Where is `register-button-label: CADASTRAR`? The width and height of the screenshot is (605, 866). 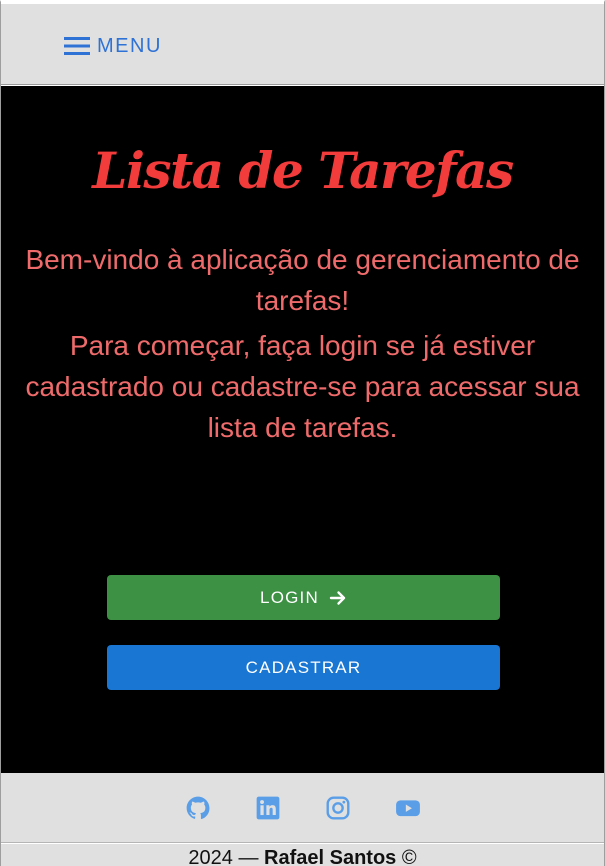
register-button-label: CADASTRAR is located at coordinates (303, 667).